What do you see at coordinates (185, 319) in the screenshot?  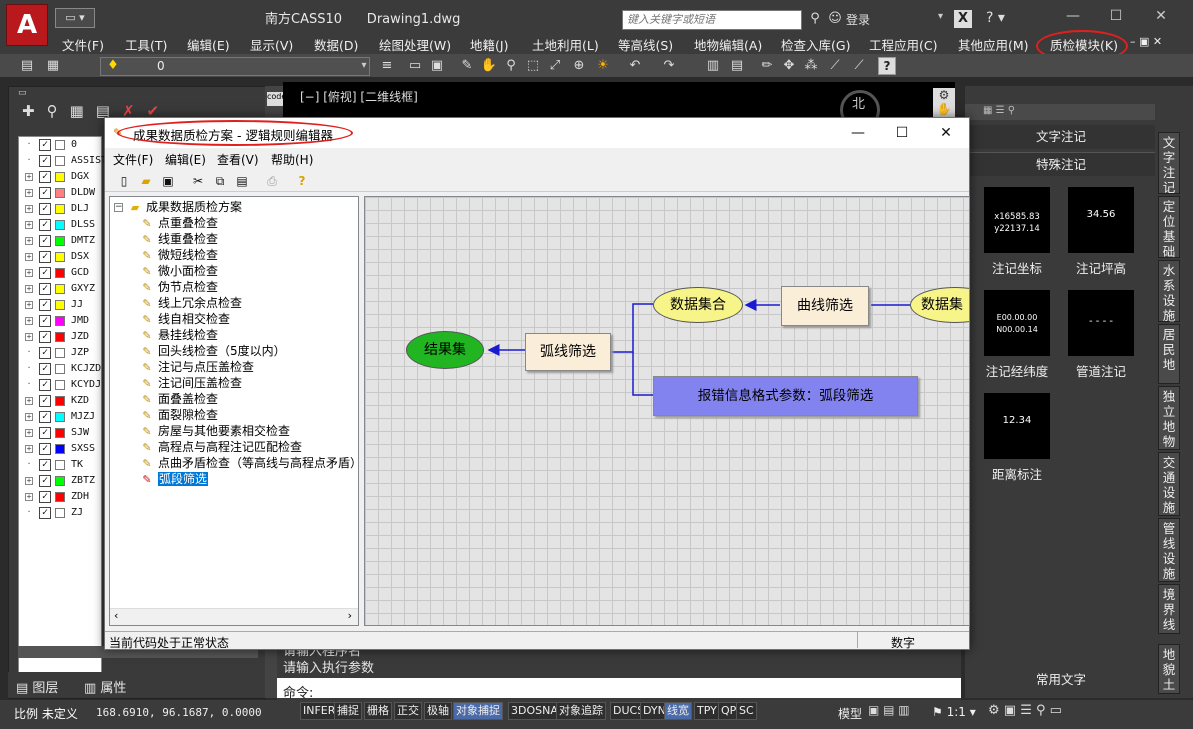 I see `tree-item: ✎ 线自相交检查` at bounding box center [185, 319].